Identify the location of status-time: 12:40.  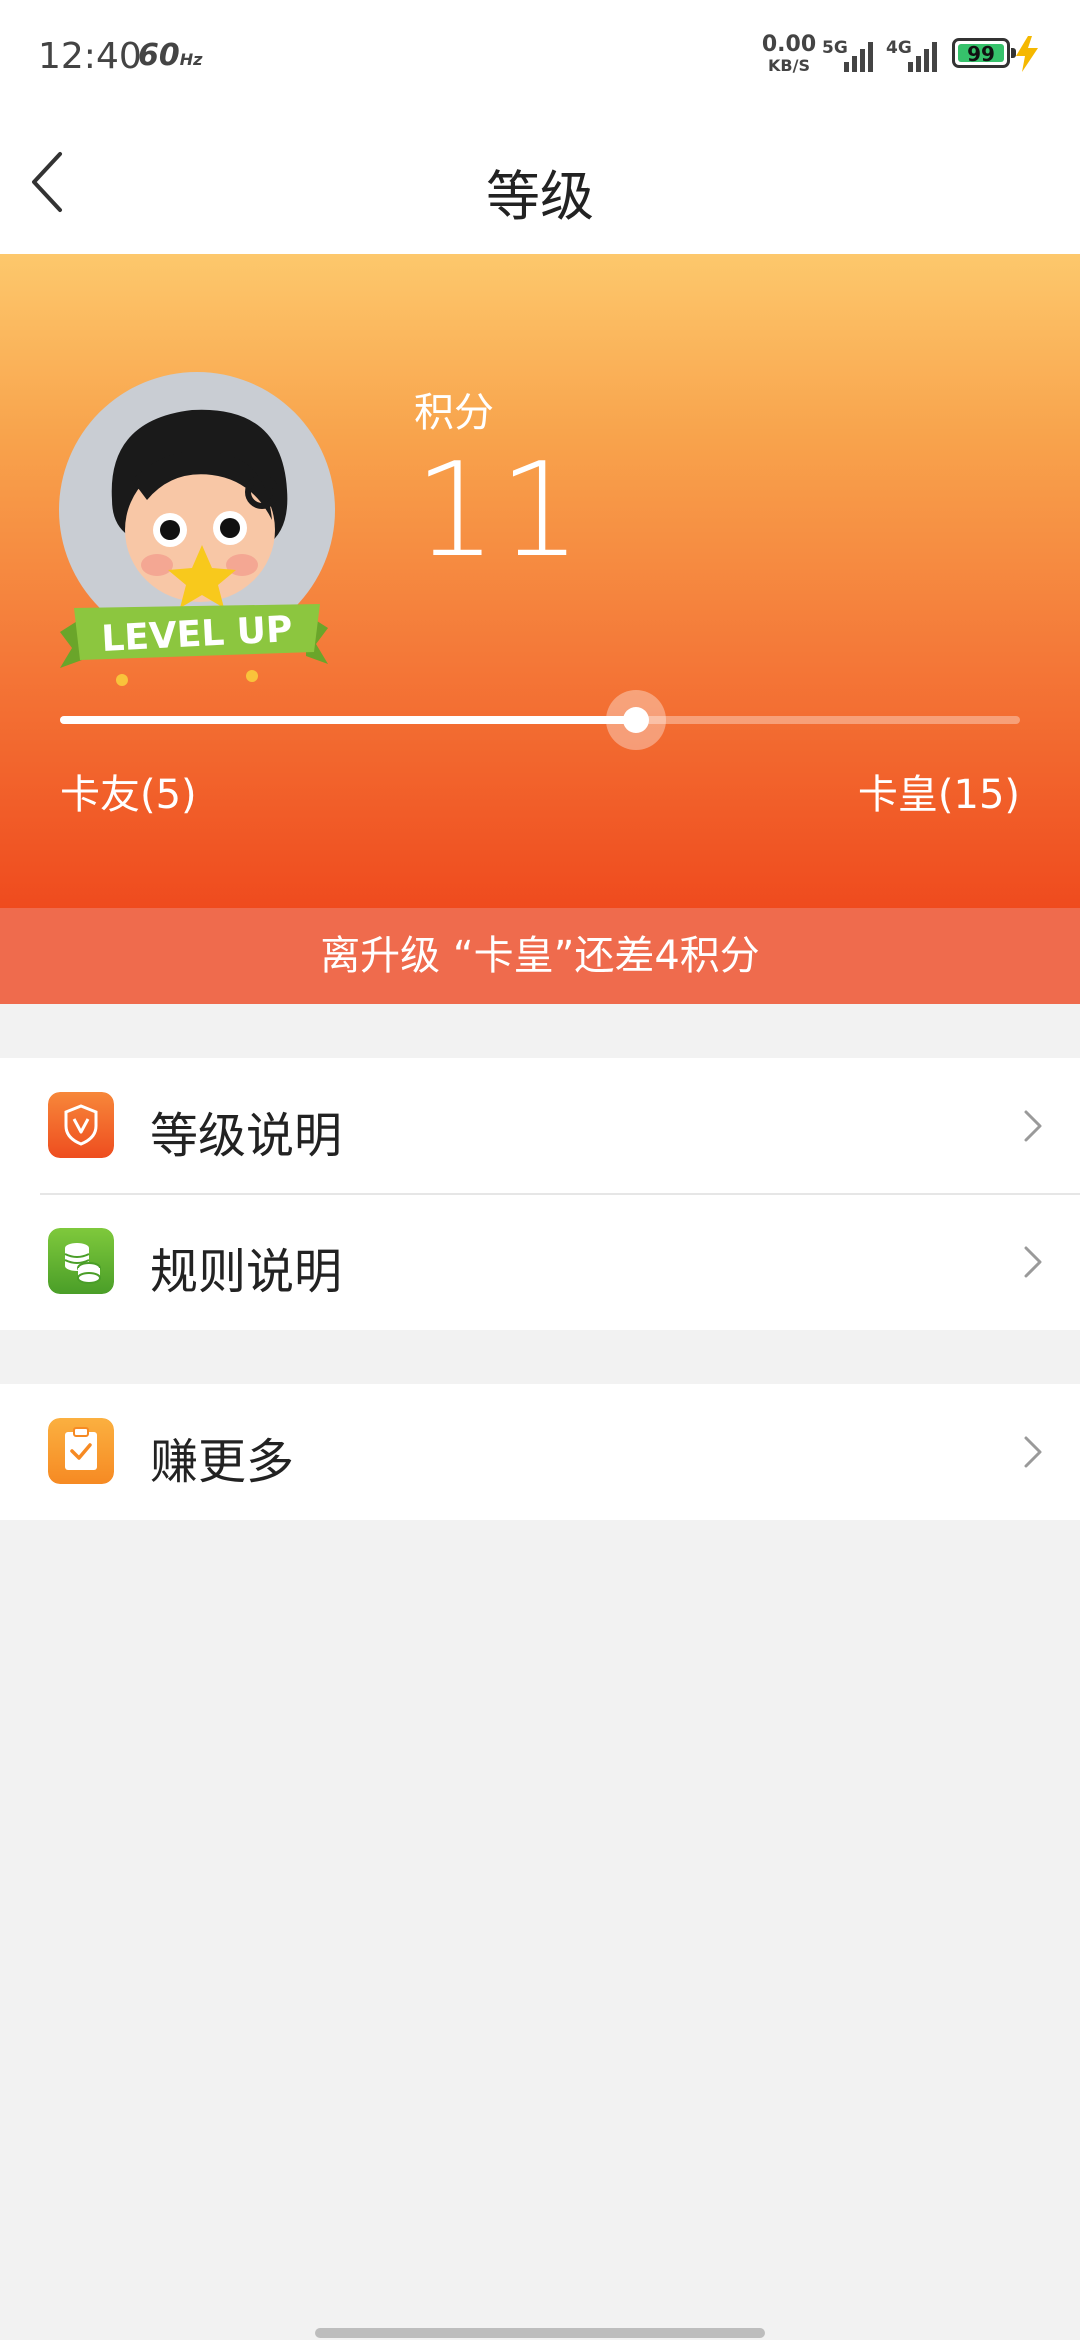
(90, 56).